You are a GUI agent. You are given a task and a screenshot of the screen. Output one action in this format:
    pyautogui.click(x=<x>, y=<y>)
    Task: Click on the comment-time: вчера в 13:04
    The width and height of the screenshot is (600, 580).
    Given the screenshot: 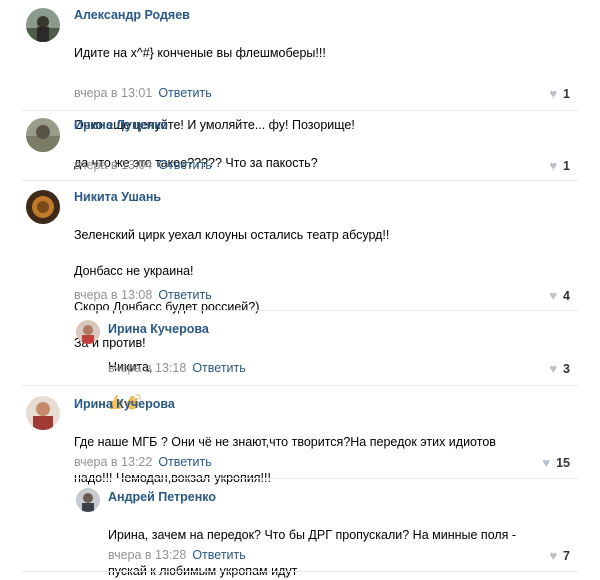 What is the action you would take?
    pyautogui.click(x=113, y=165)
    